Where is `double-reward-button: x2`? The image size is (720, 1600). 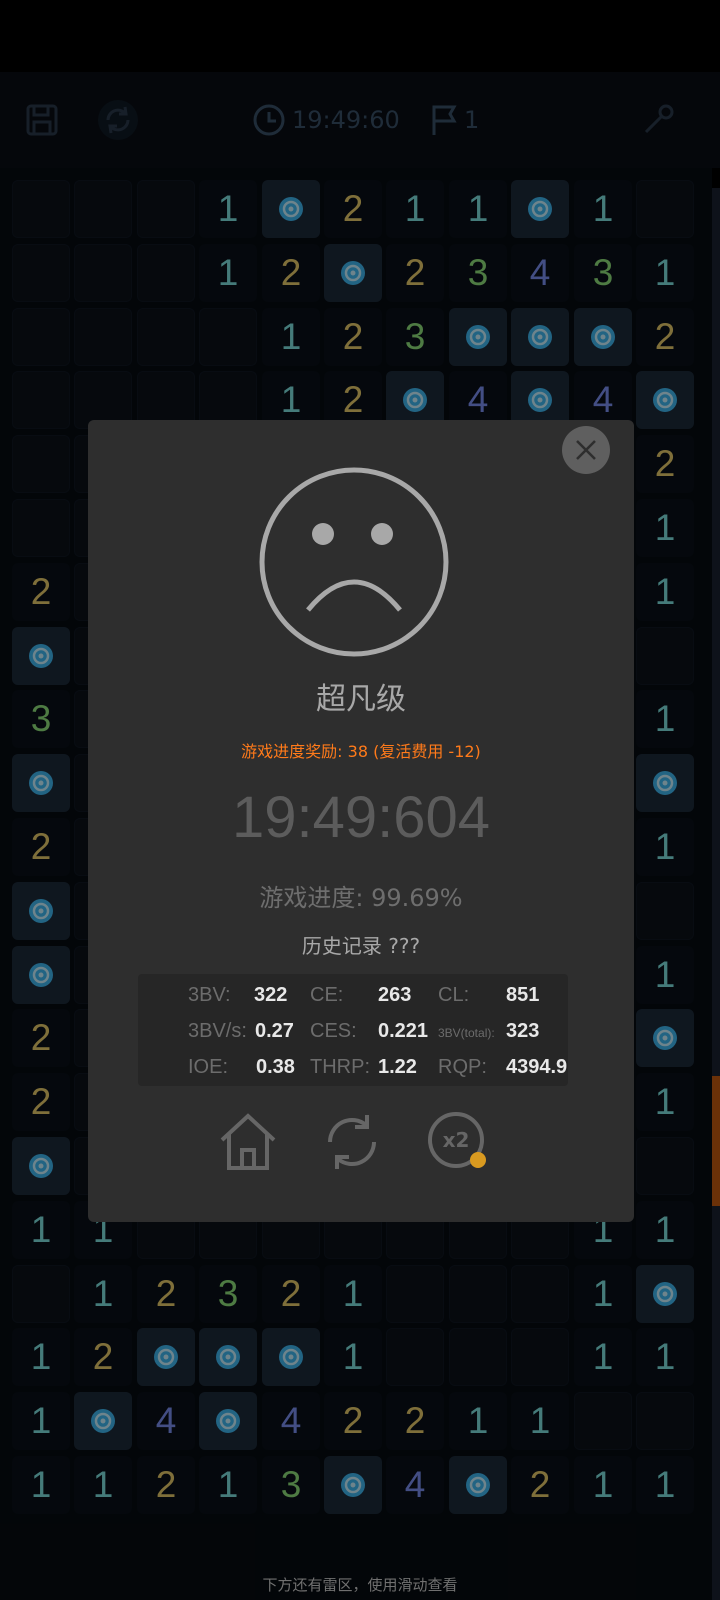
double-reward-button: x2 is located at coordinates (458, 1142).